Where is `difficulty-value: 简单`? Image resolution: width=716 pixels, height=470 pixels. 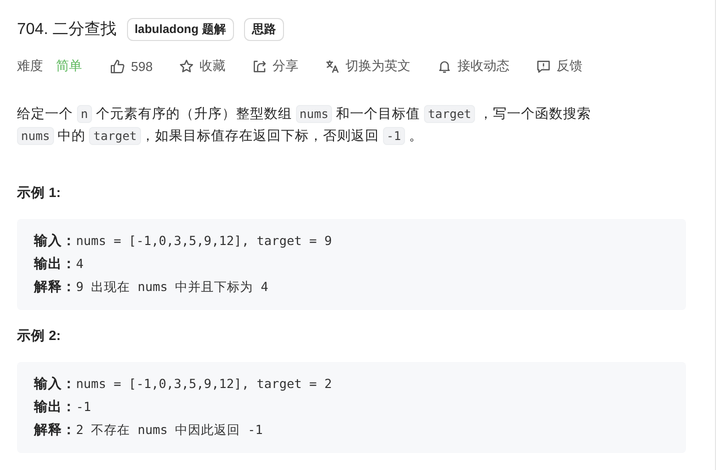
difficulty-value: 简单 is located at coordinates (69, 66).